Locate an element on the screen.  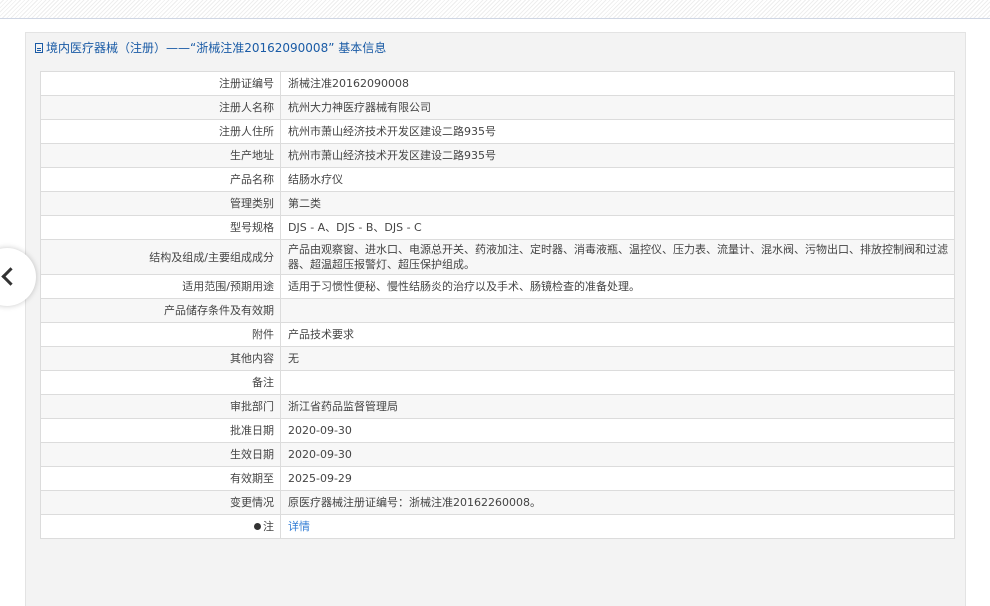
row-value: 适用于习惯性便秘、慢性结肠炎的治疗以及手术、肠镜检查的准备处理。 is located at coordinates (617, 286).